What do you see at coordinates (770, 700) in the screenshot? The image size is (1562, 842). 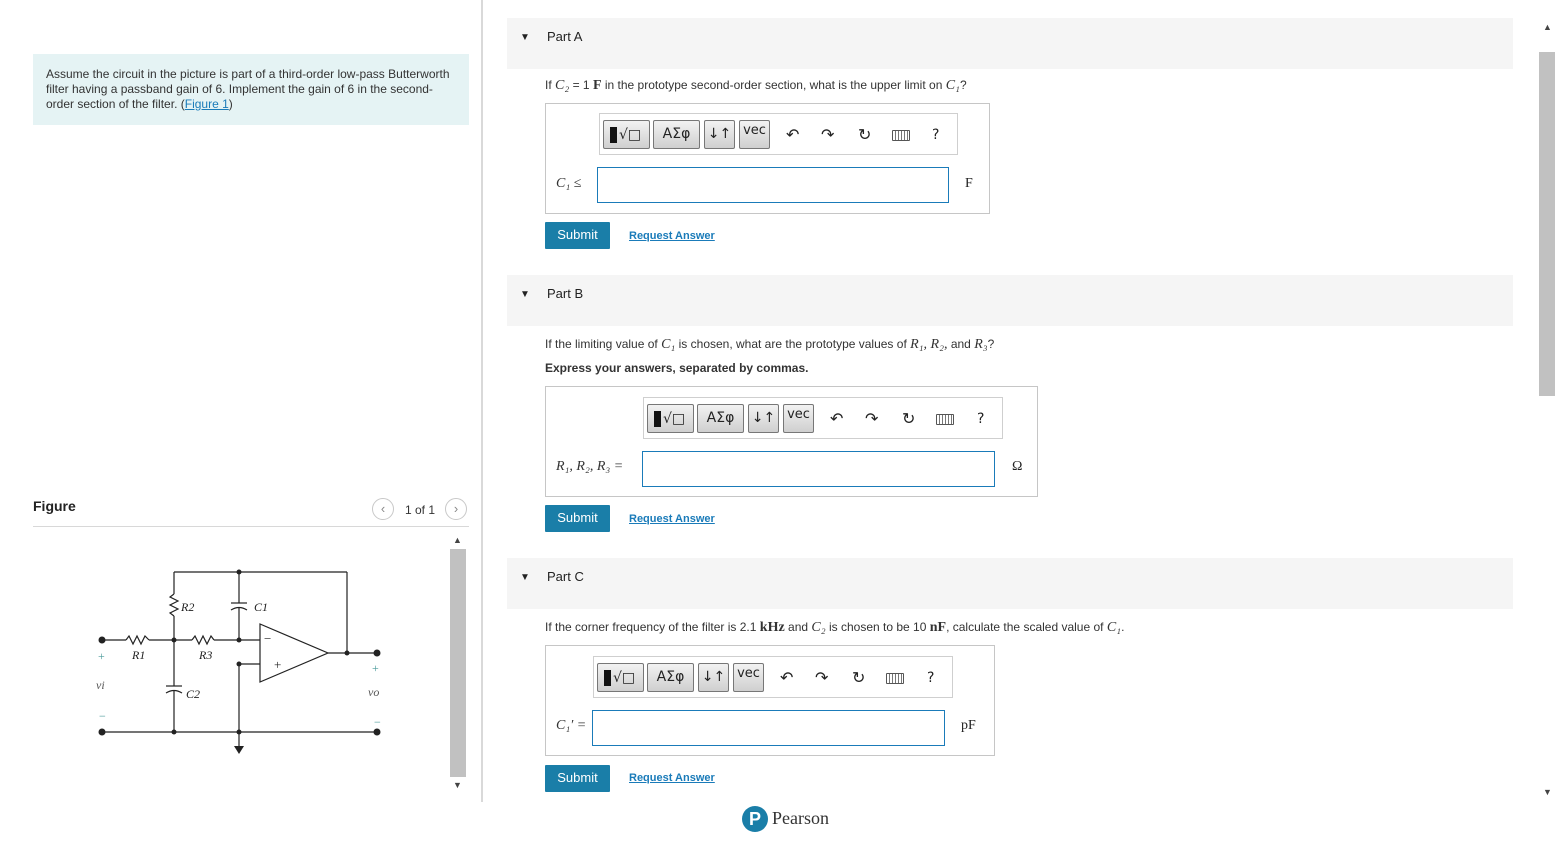 I see `part-c-answer-box: √□ ΑΣφ ↓↑ vec ↶ ↷ ↻ ? C₁′ = pF` at bounding box center [770, 700].